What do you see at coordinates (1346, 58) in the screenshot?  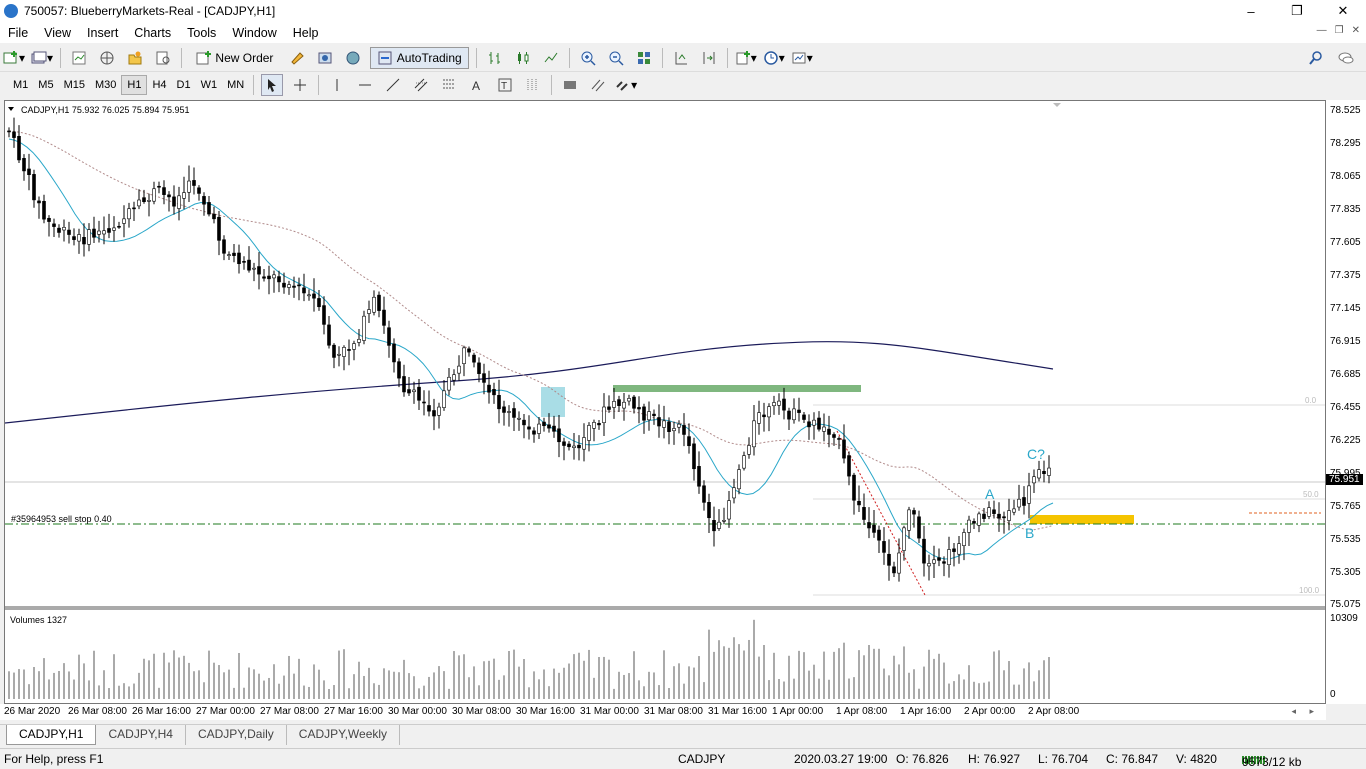 I see `chat-icon` at bounding box center [1346, 58].